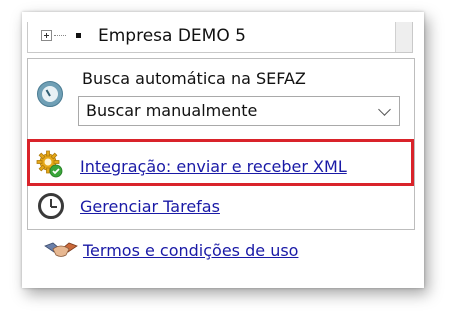 The height and width of the screenshot is (320, 474). What do you see at coordinates (61, 249) in the screenshot?
I see `handshake-icon` at bounding box center [61, 249].